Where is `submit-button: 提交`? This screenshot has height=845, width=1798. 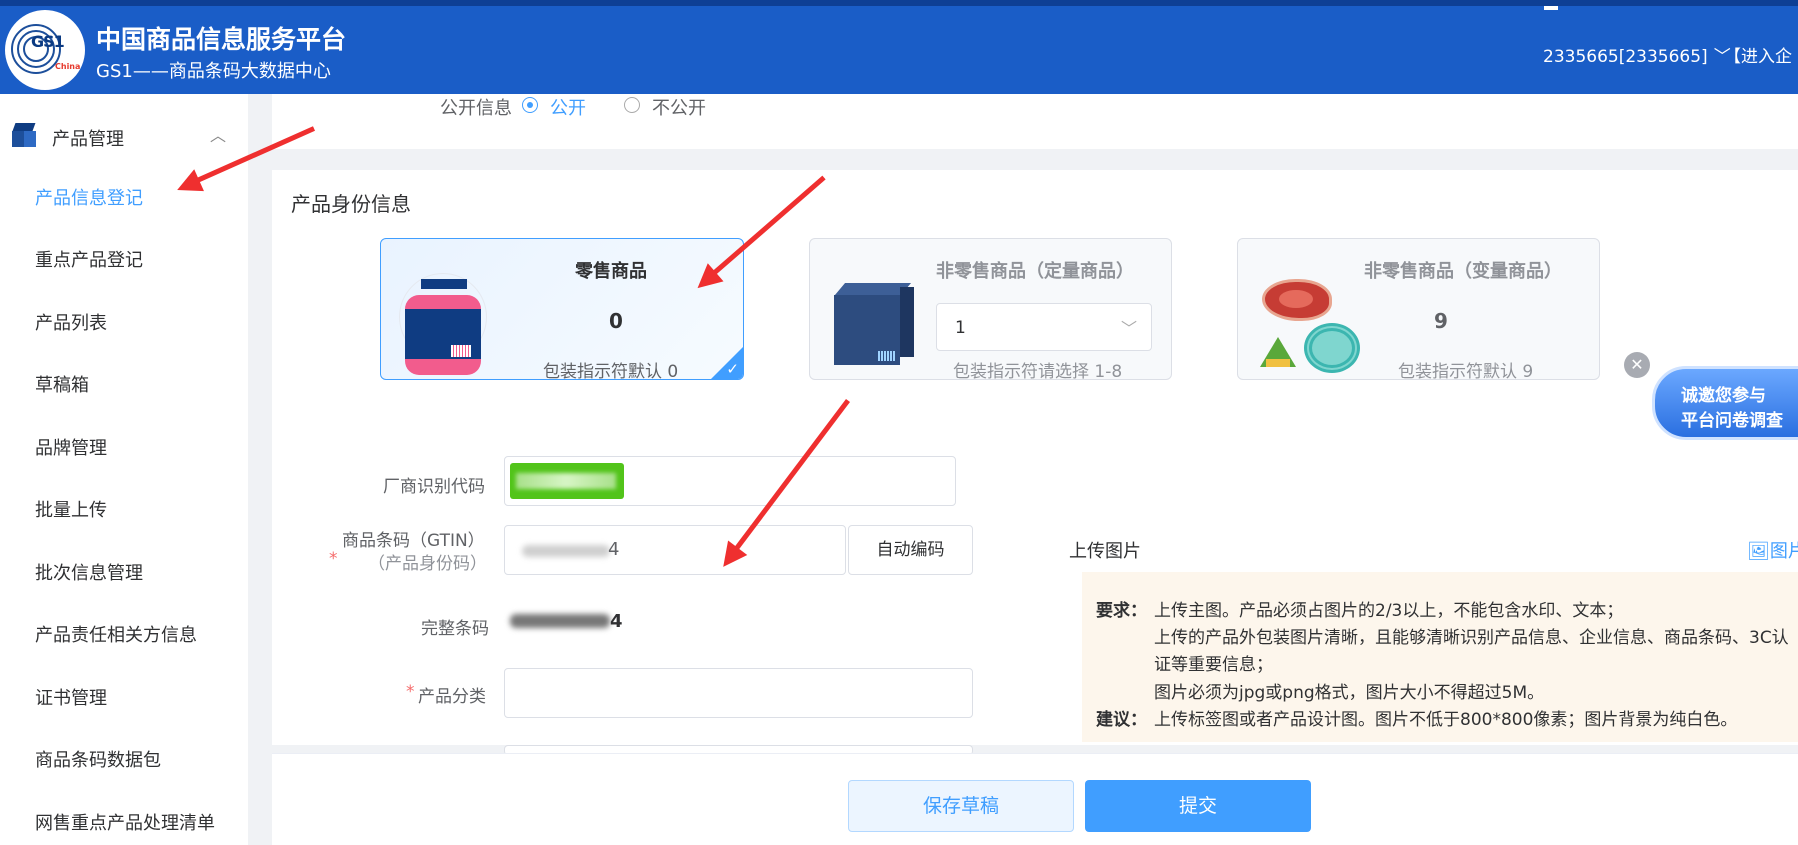 submit-button: 提交 is located at coordinates (1198, 806).